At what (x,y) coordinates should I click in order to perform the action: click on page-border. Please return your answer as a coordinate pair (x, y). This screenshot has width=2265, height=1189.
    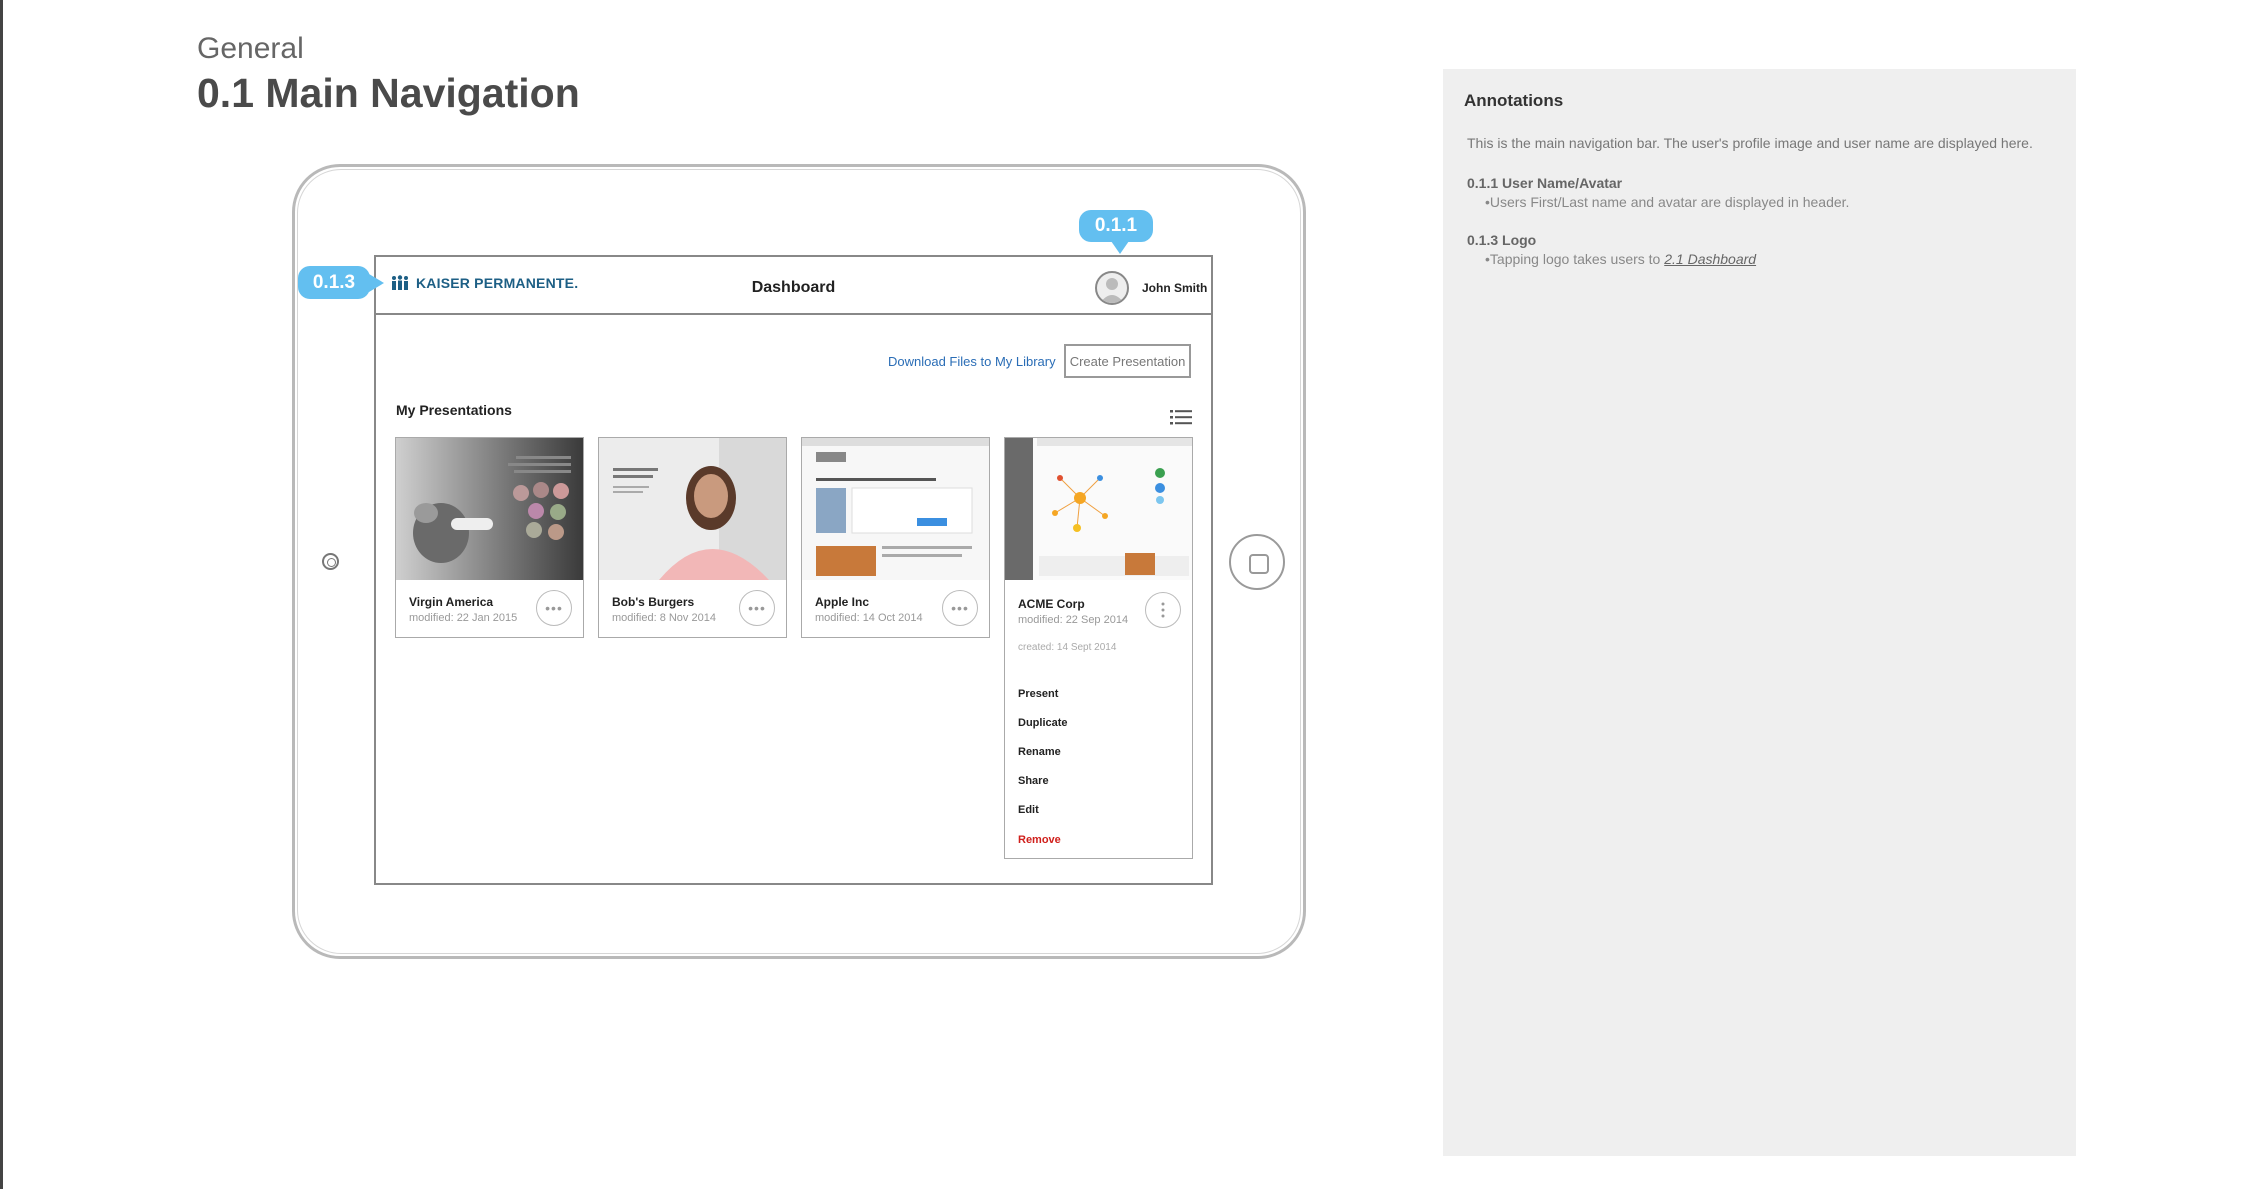
    Looking at the image, I should click on (1, 594).